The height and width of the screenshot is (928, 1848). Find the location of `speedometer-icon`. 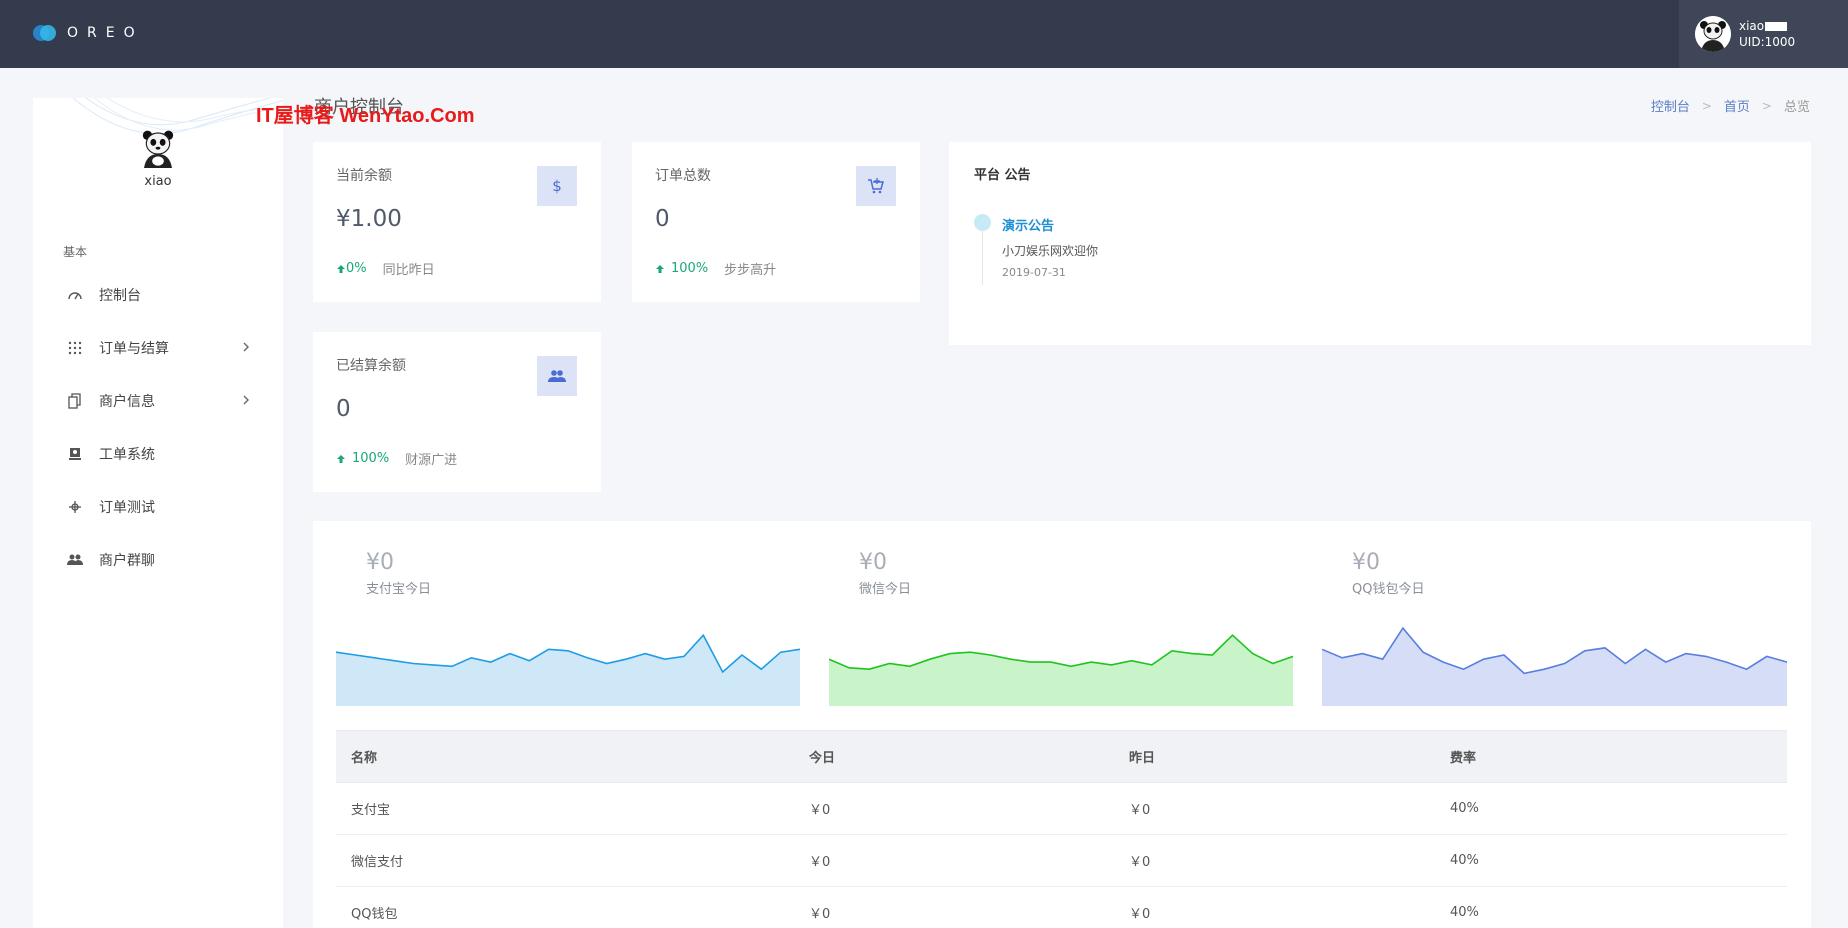

speedometer-icon is located at coordinates (75, 295).